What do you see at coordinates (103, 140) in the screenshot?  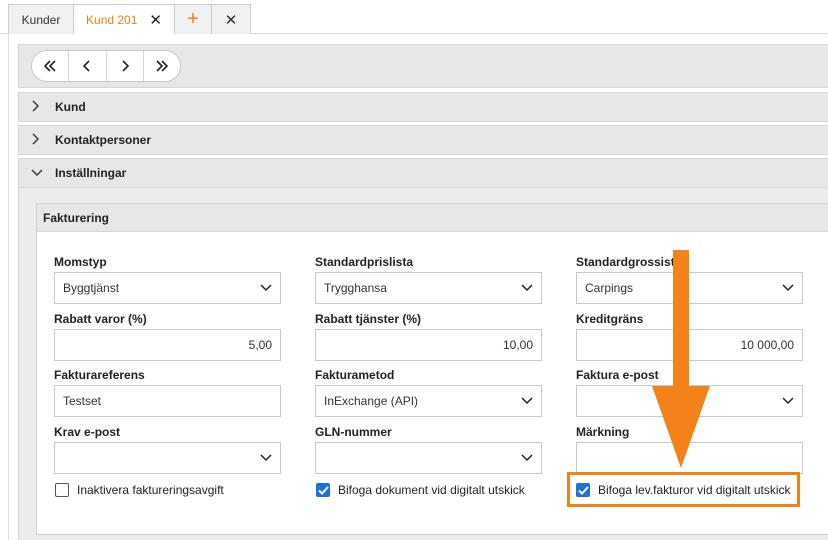 I see `section-title: Kontaktpersoner` at bounding box center [103, 140].